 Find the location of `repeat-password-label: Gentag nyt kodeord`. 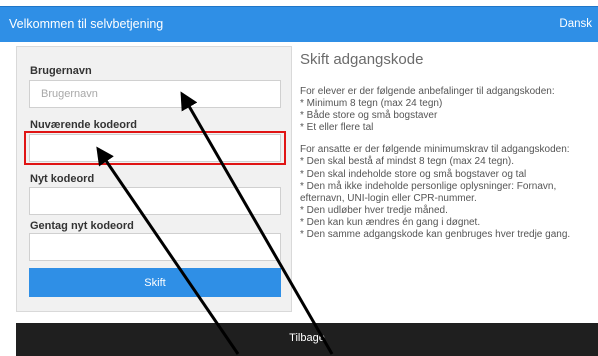

repeat-password-label: Gentag nyt kodeord is located at coordinates (82, 226).